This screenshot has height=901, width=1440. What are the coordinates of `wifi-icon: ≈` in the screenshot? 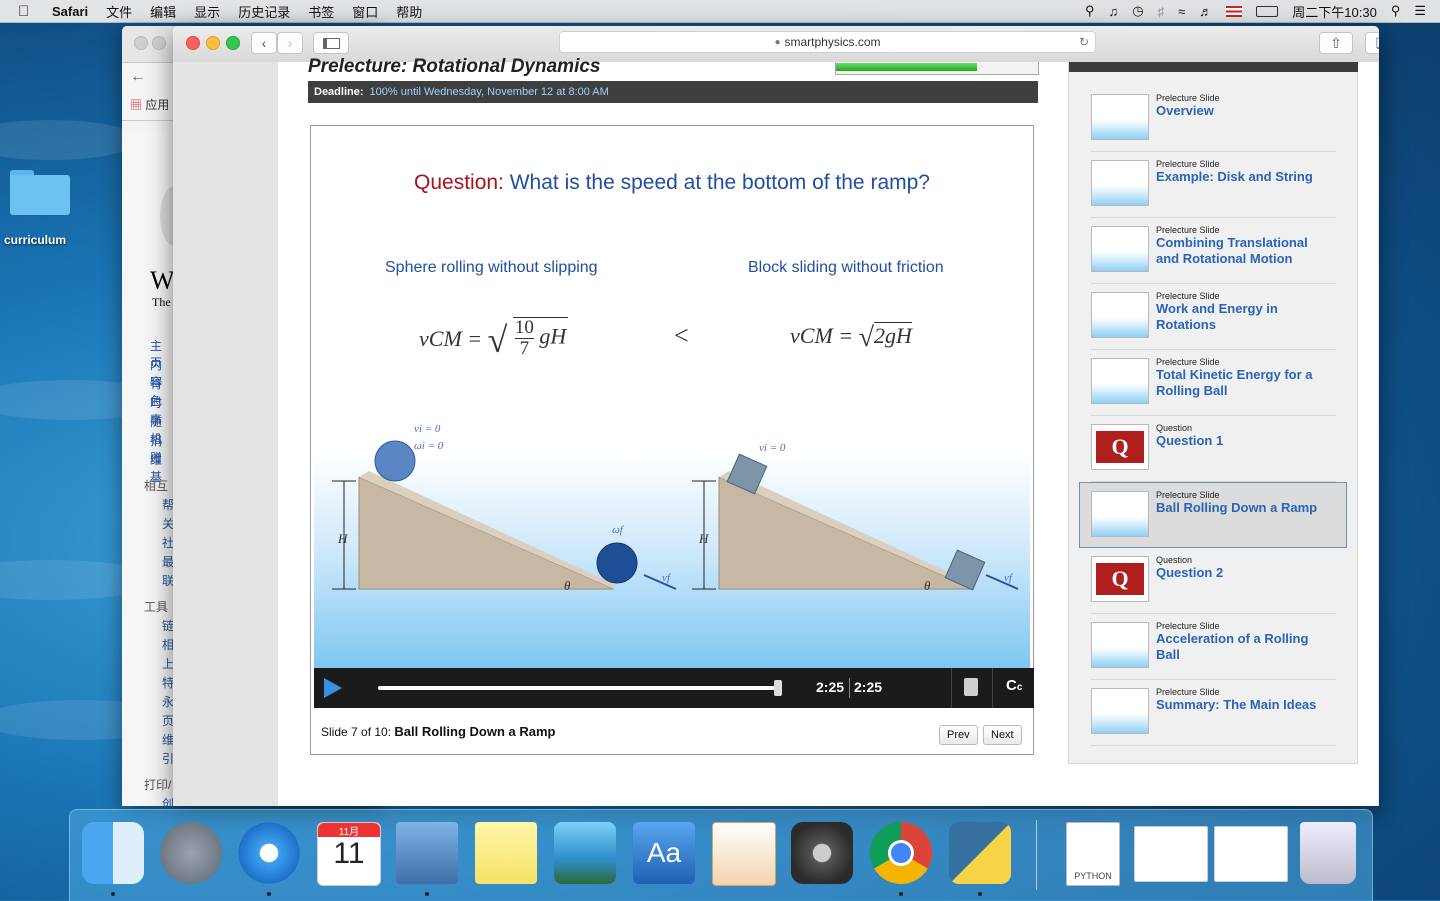 It's located at (1181, 11).